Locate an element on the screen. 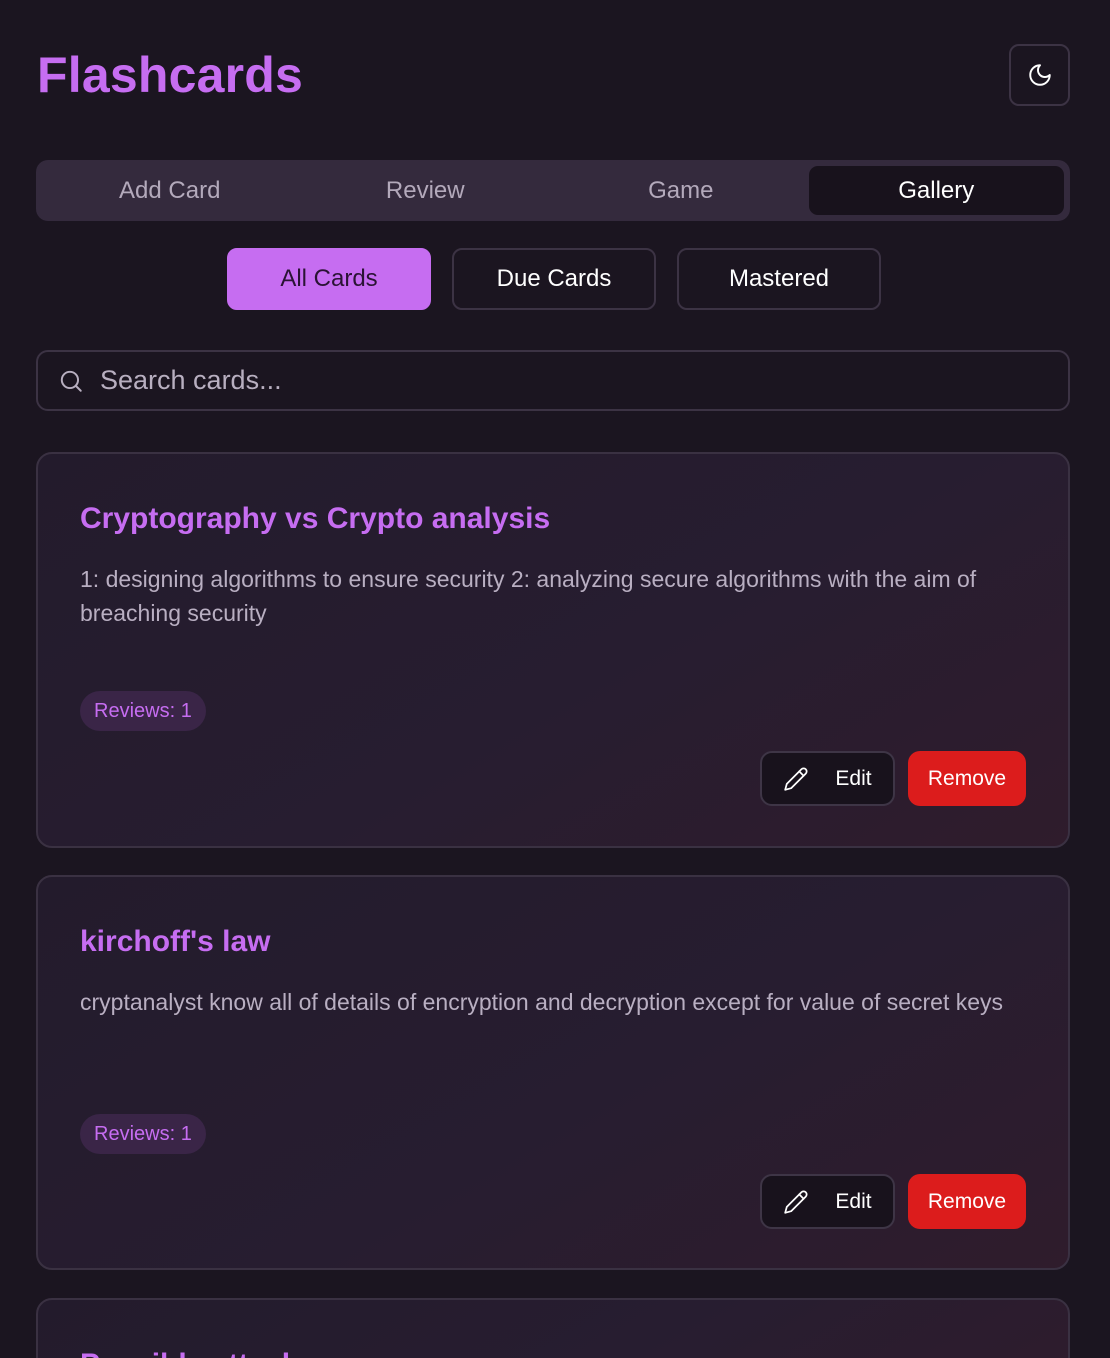 The height and width of the screenshot is (1358, 1110). card-title: Cryptography vs Crypto analysis is located at coordinates (315, 518).